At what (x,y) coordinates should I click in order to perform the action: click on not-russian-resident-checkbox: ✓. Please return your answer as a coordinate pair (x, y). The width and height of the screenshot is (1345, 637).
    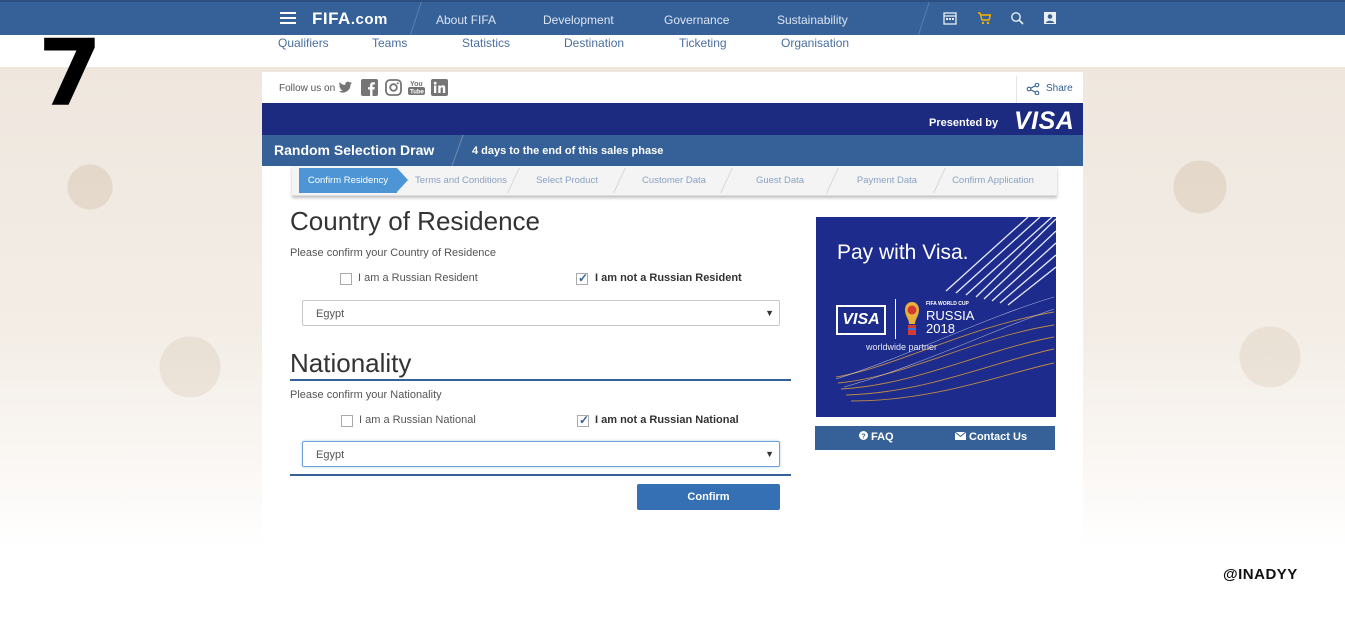
    Looking at the image, I should click on (582, 278).